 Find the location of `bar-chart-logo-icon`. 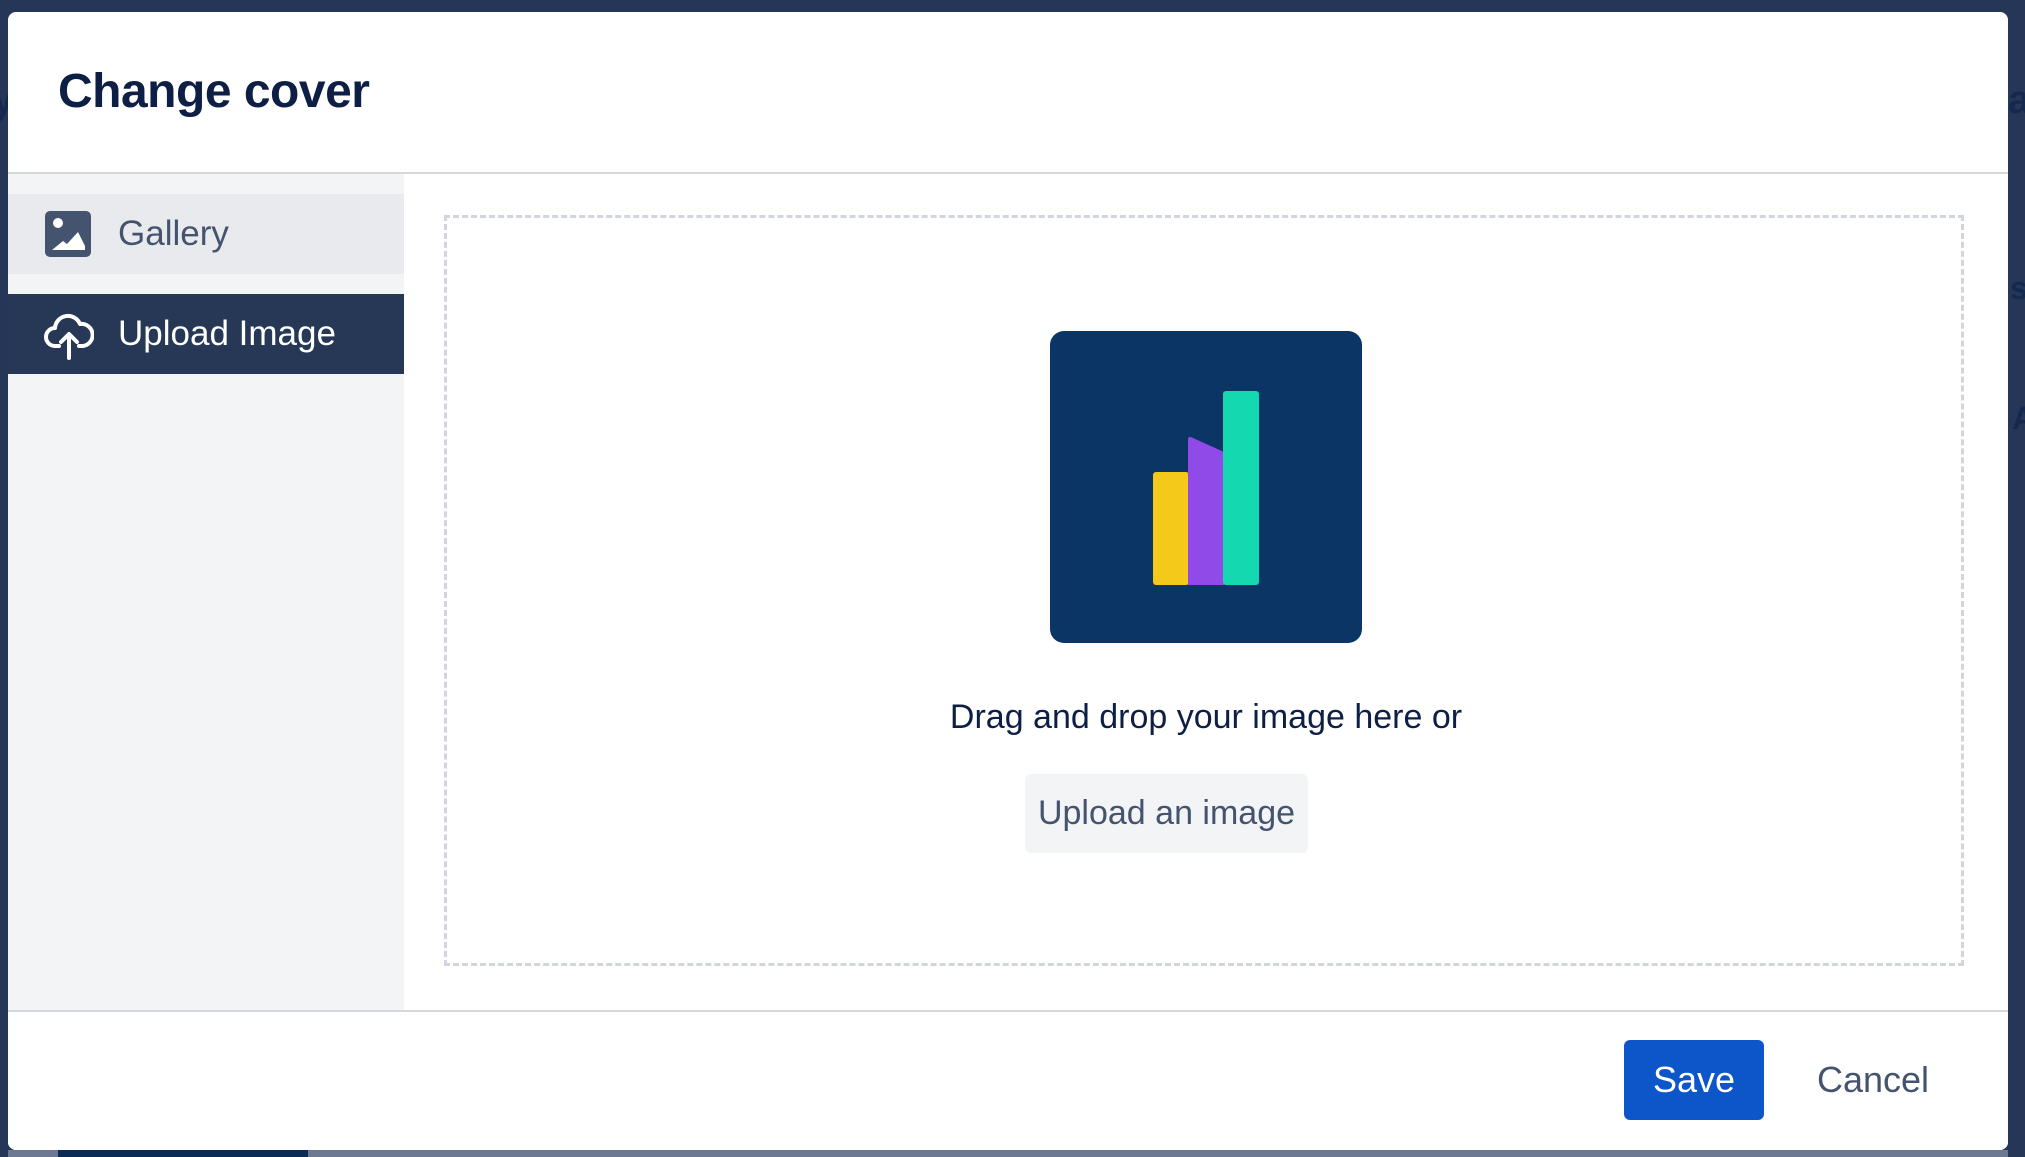

bar-chart-logo-icon is located at coordinates (1206, 487).